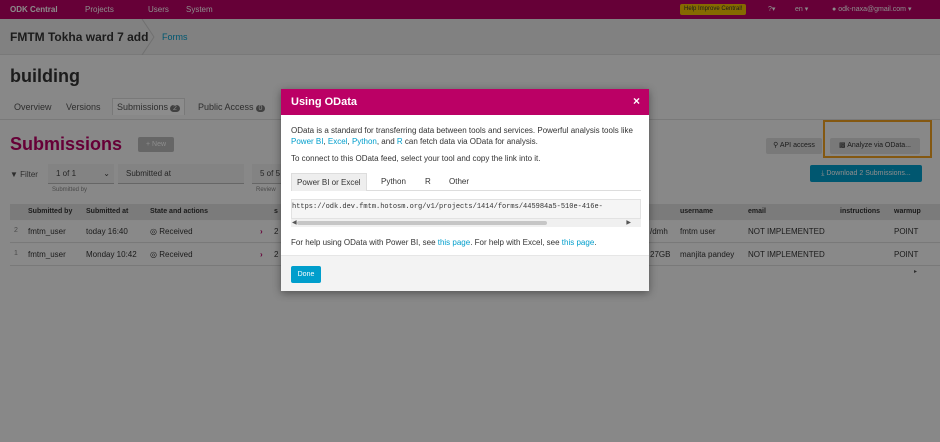 This screenshot has height=442, width=940. I want to click on python-link: Python, so click(364, 141).